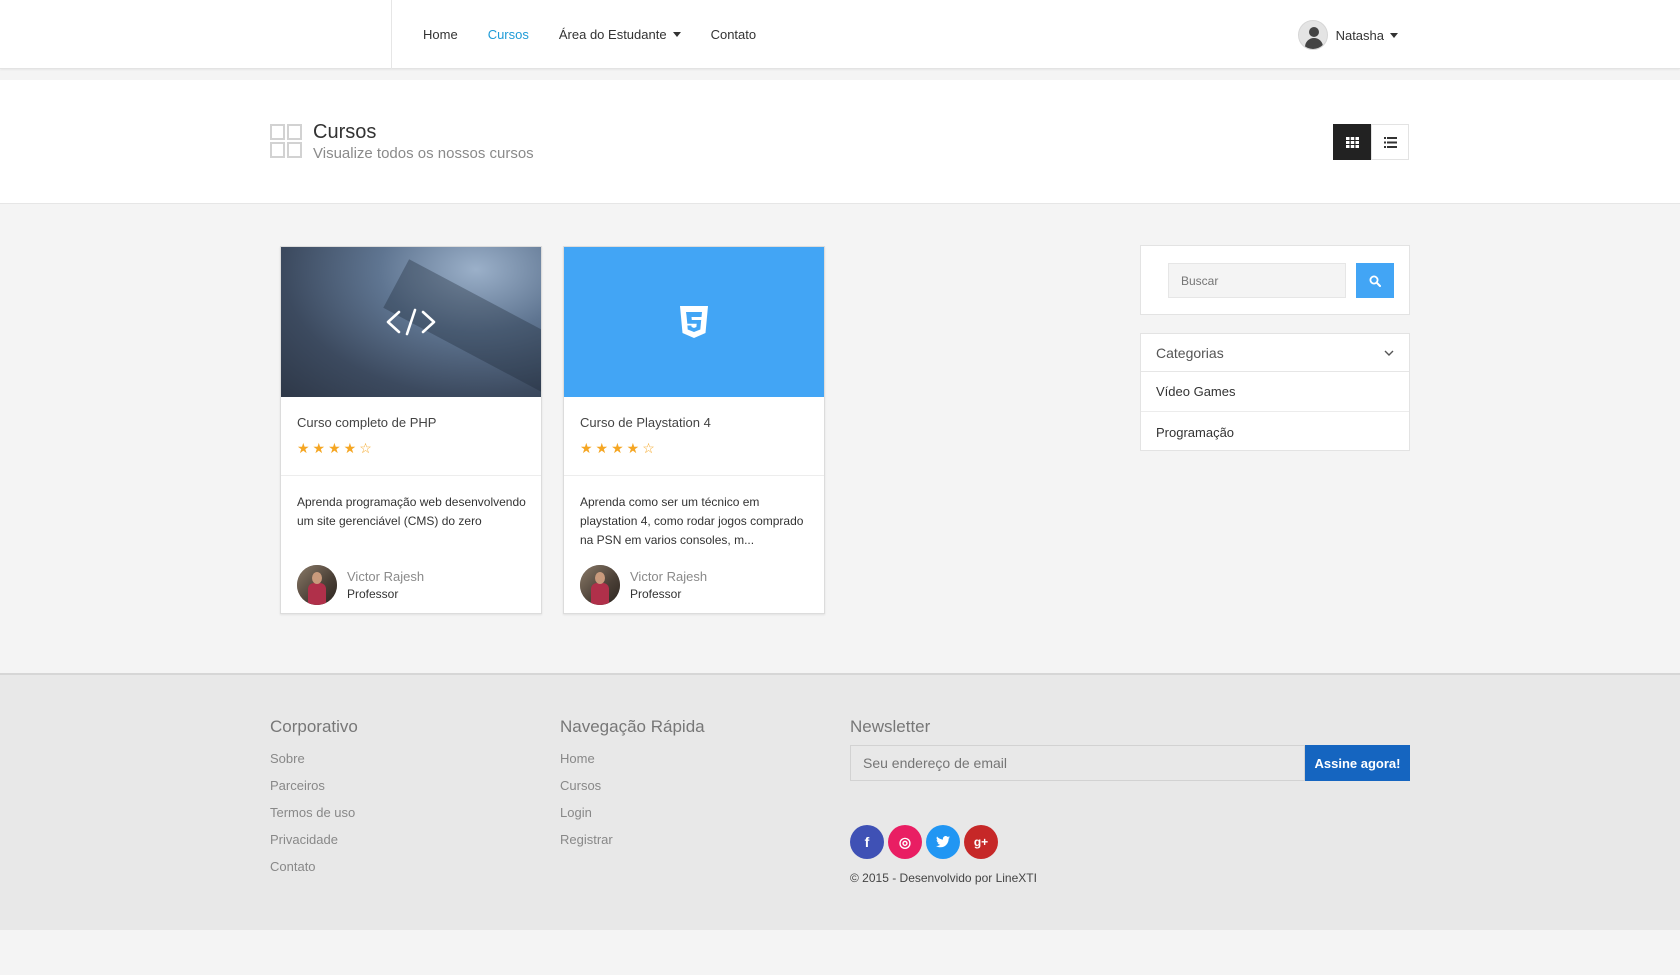 The image size is (1680, 975). Describe the element at coordinates (314, 866) in the screenshot. I see `footer-link-contato: Contato` at that location.